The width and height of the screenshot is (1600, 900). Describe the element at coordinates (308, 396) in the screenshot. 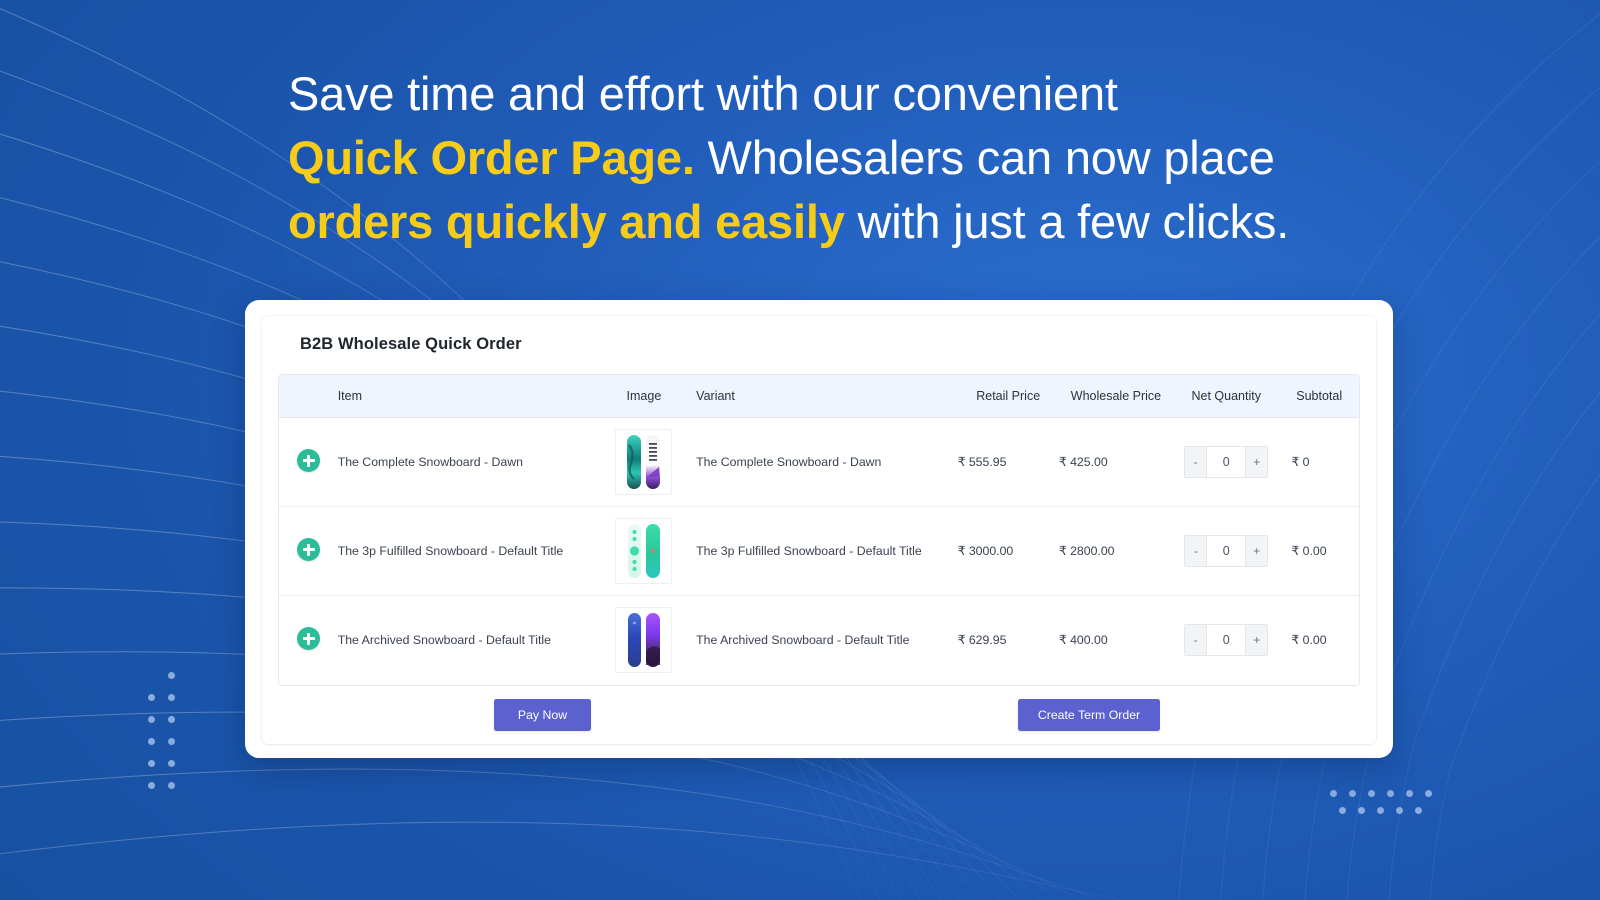

I see `column-header-add` at that location.